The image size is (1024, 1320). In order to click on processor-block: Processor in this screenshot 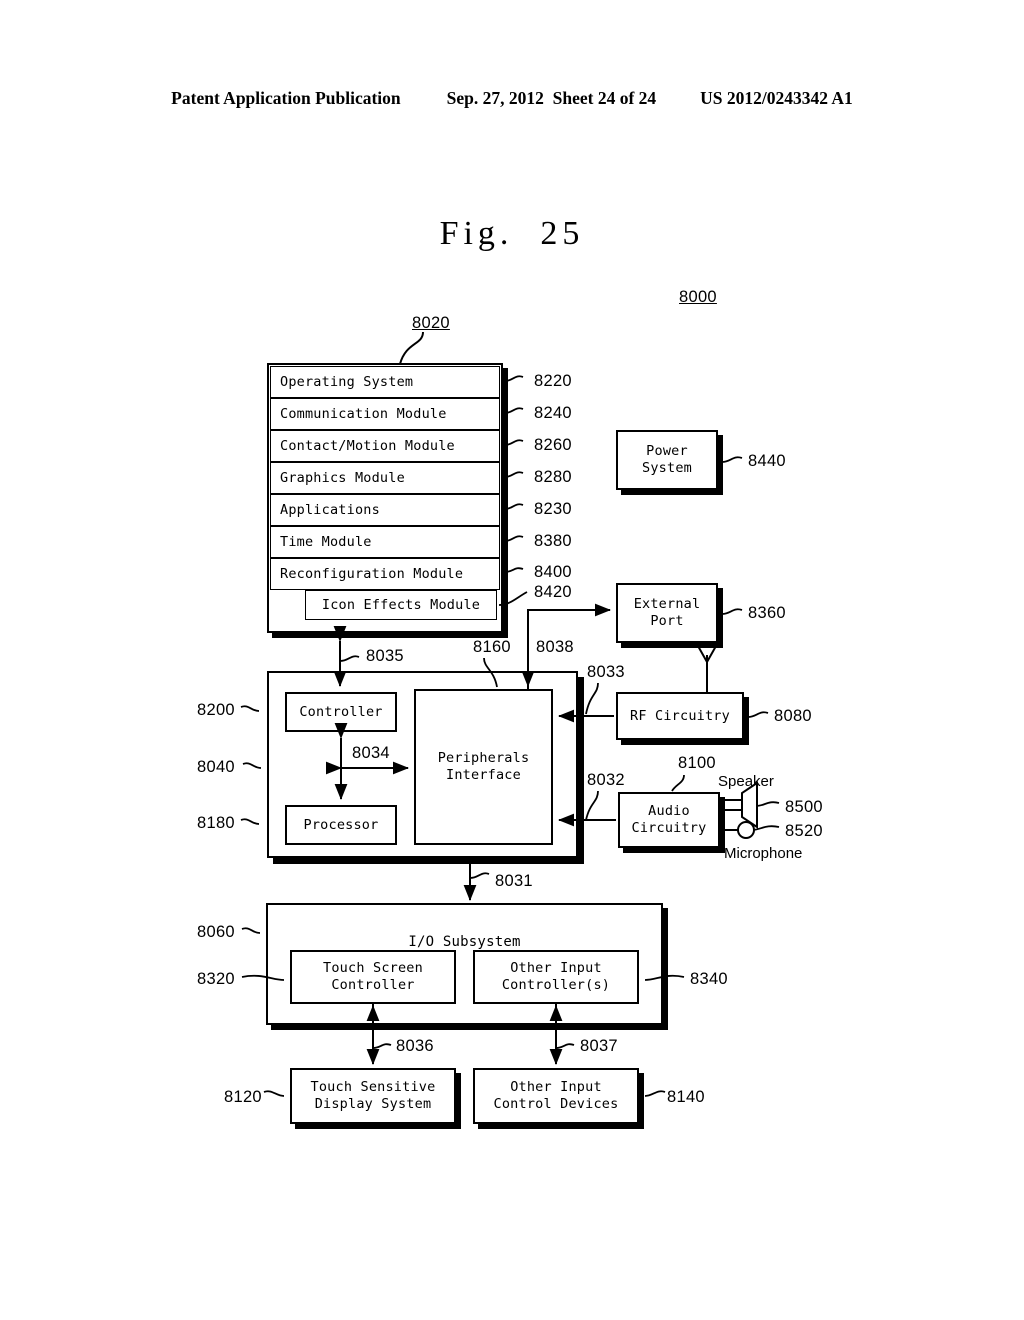, I will do `click(341, 825)`.